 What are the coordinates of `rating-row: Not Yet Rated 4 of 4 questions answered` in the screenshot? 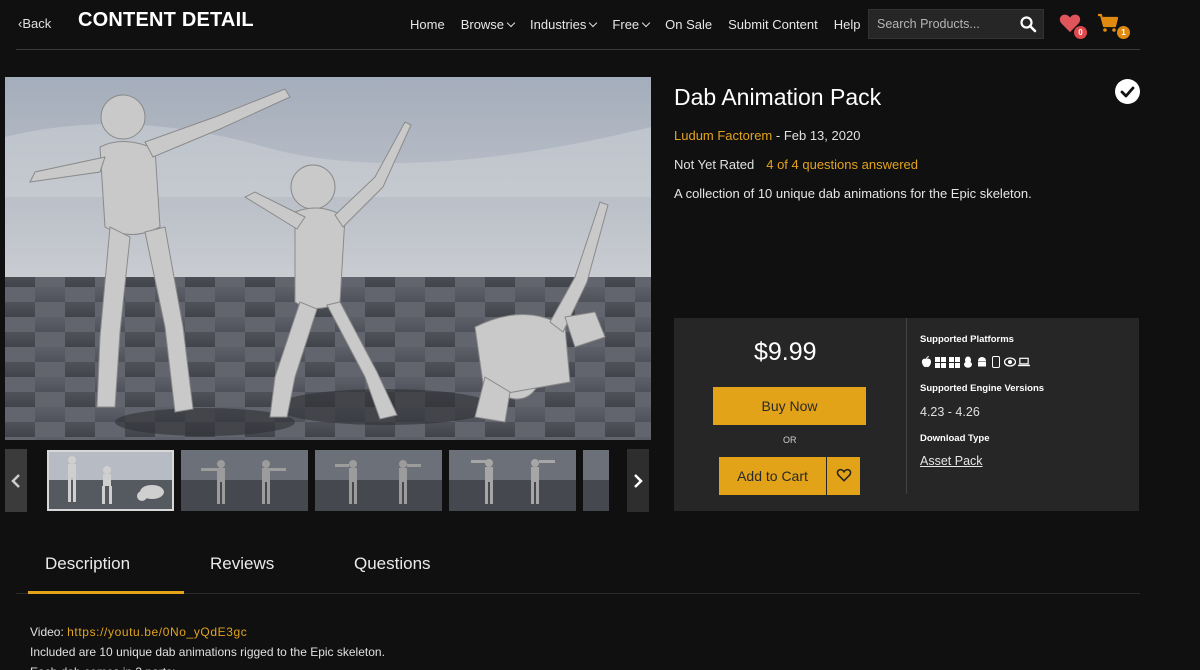 It's located at (796, 164).